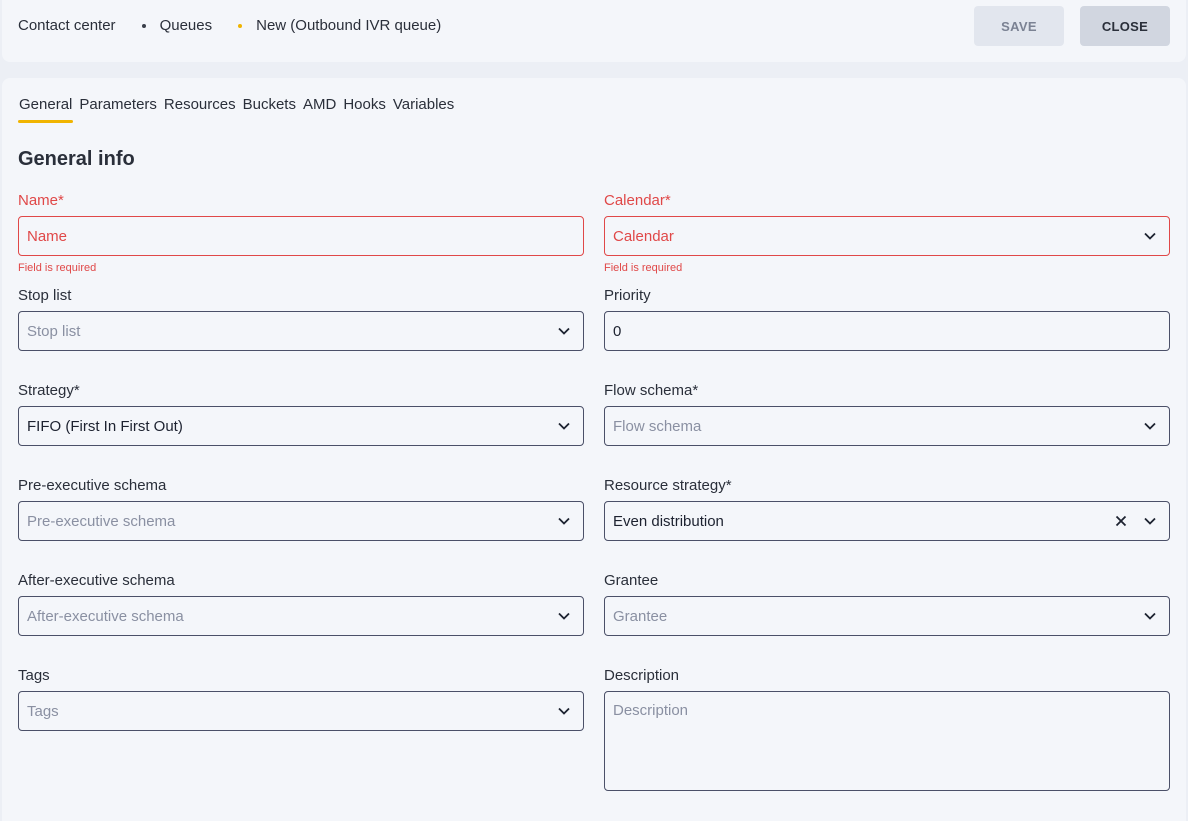  What do you see at coordinates (76, 159) in the screenshot?
I see `section-title: General info` at bounding box center [76, 159].